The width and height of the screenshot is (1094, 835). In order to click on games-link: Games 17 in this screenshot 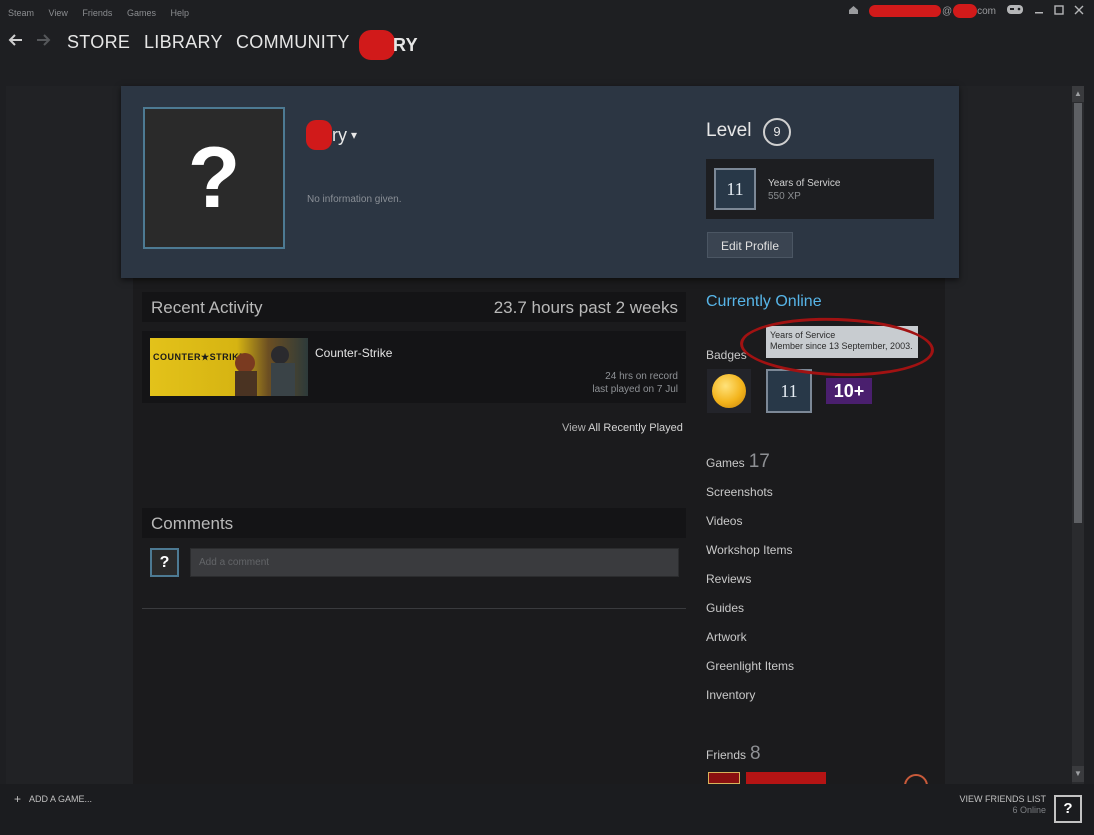, I will do `click(738, 462)`.